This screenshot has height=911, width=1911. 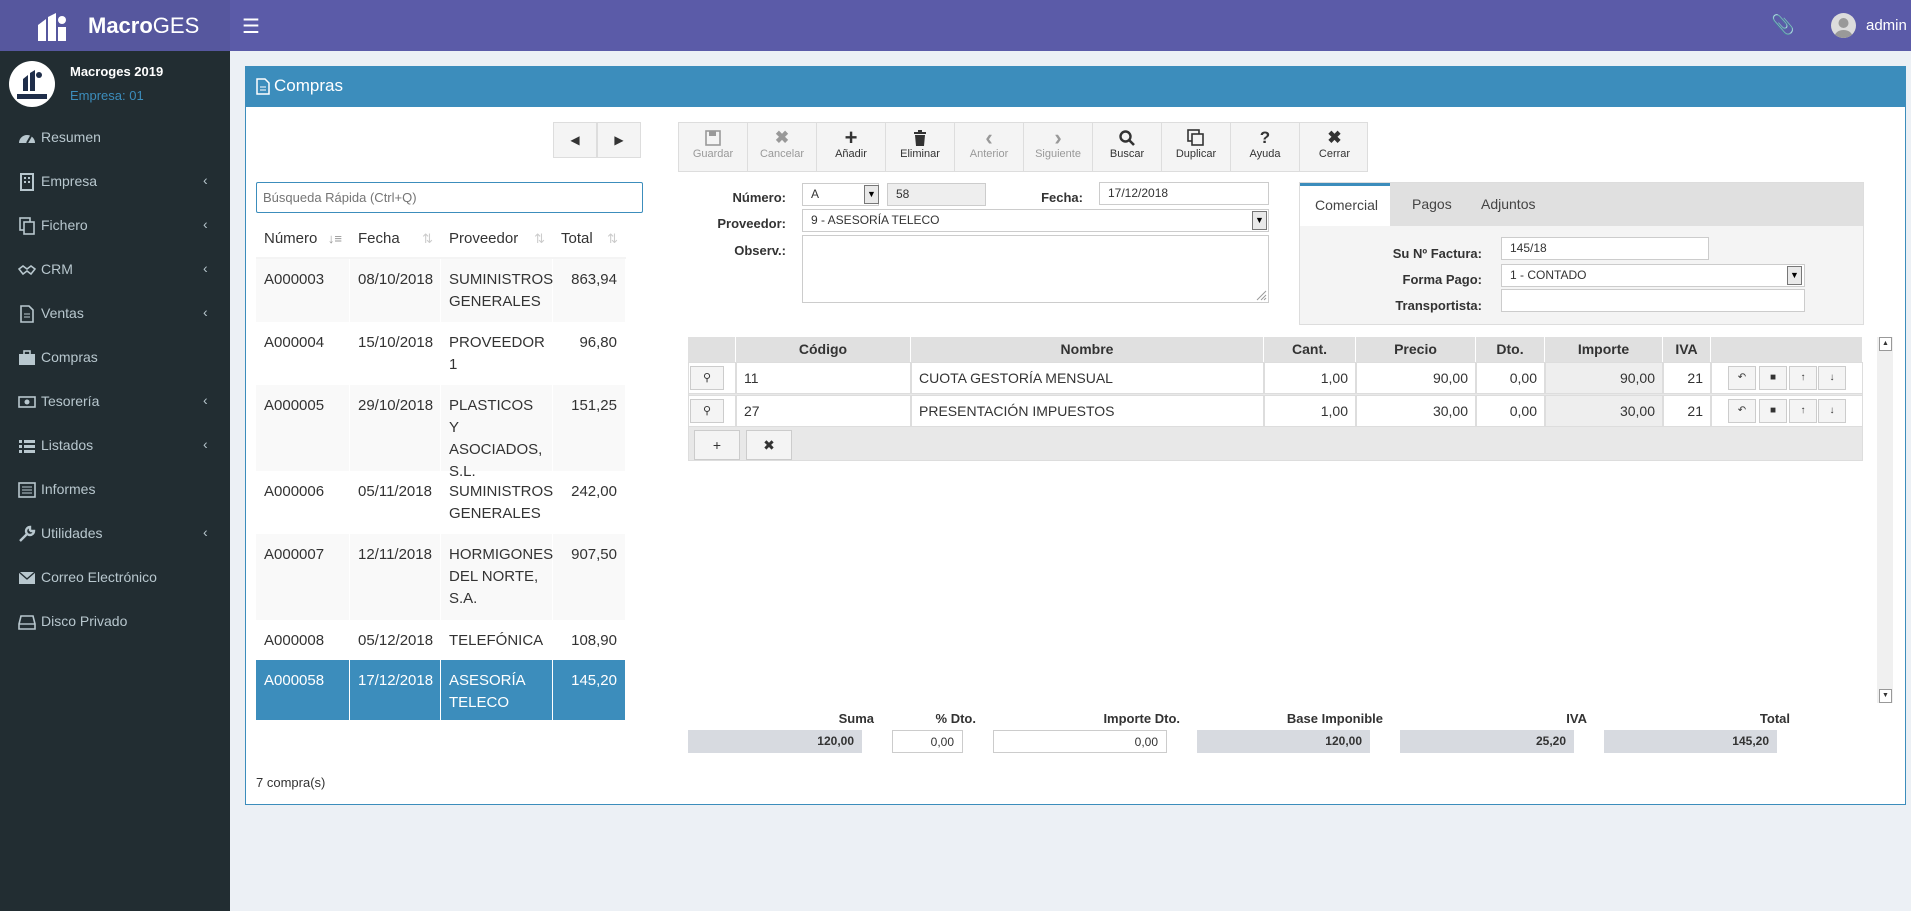 I want to click on quick-search-input, so click(x=449, y=197).